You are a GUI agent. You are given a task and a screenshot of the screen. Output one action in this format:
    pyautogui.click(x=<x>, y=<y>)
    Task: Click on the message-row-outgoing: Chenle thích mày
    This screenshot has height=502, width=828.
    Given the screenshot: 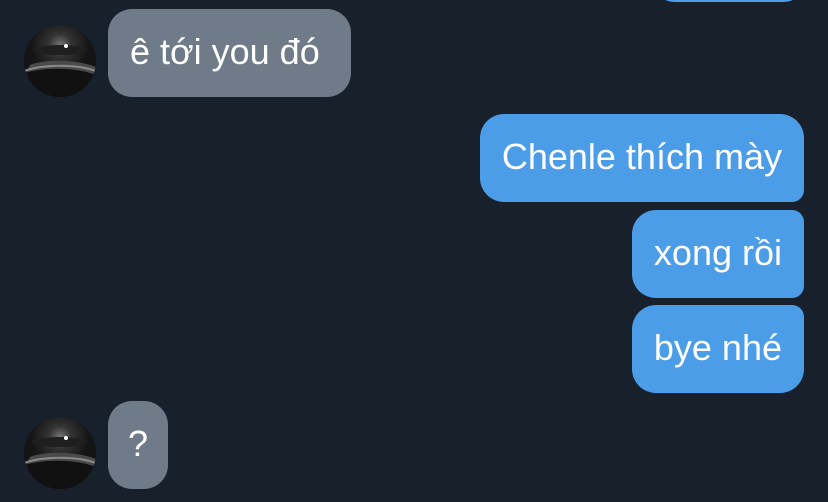 What is the action you would take?
    pyautogui.click(x=641, y=158)
    